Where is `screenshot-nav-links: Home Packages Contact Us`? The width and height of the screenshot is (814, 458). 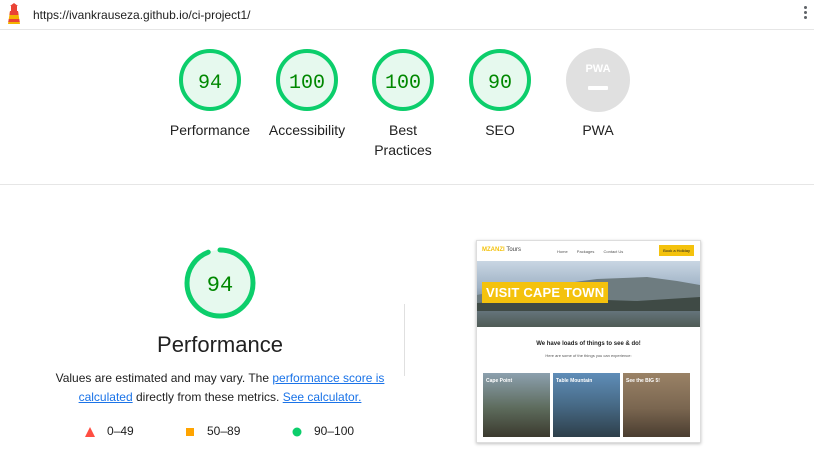
screenshot-nav-links: Home Packages Contact Us is located at coordinates (594, 251).